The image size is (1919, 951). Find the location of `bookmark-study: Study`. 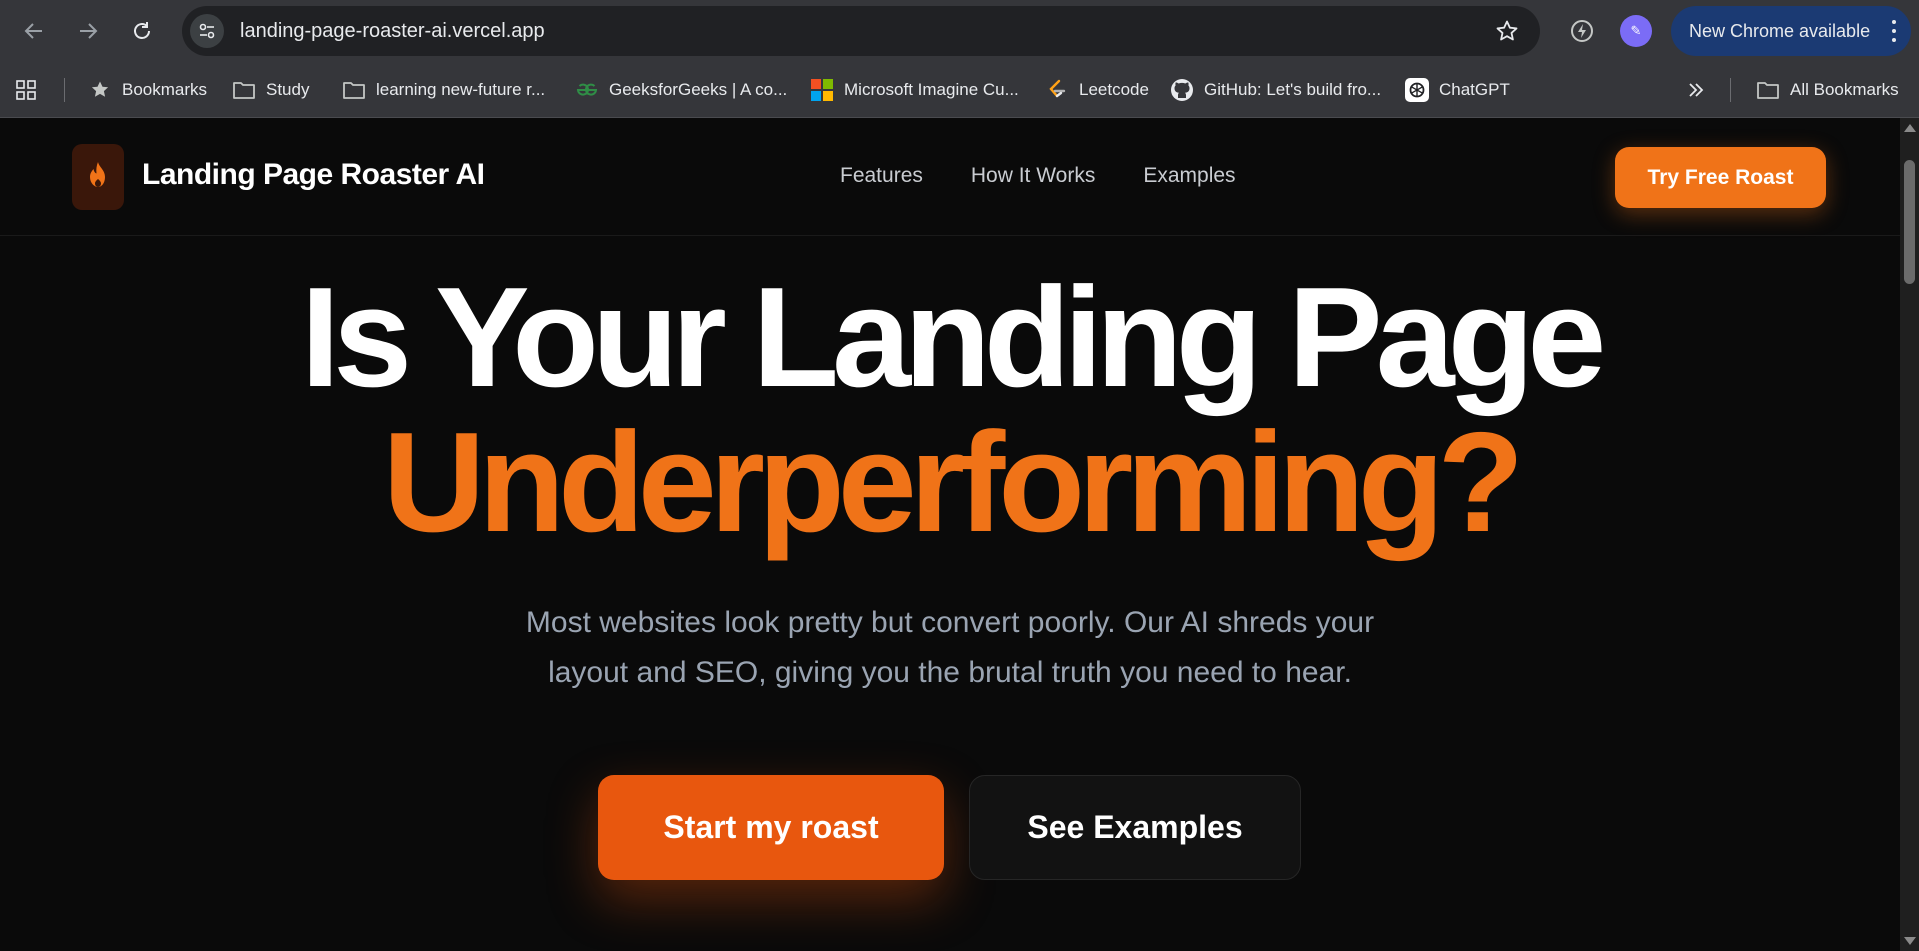

bookmark-study: Study is located at coordinates (270, 90).